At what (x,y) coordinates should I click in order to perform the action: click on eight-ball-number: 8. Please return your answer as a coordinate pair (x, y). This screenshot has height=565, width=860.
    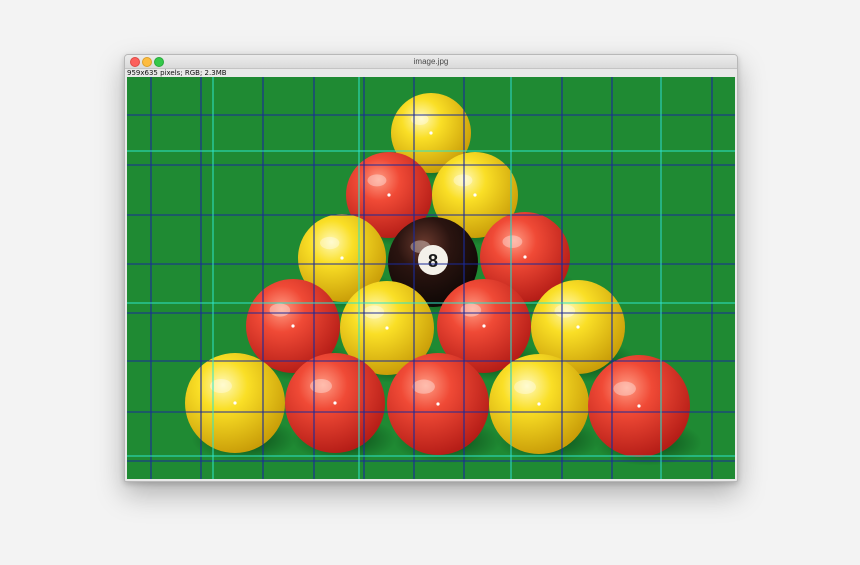
    Looking at the image, I should click on (433, 261).